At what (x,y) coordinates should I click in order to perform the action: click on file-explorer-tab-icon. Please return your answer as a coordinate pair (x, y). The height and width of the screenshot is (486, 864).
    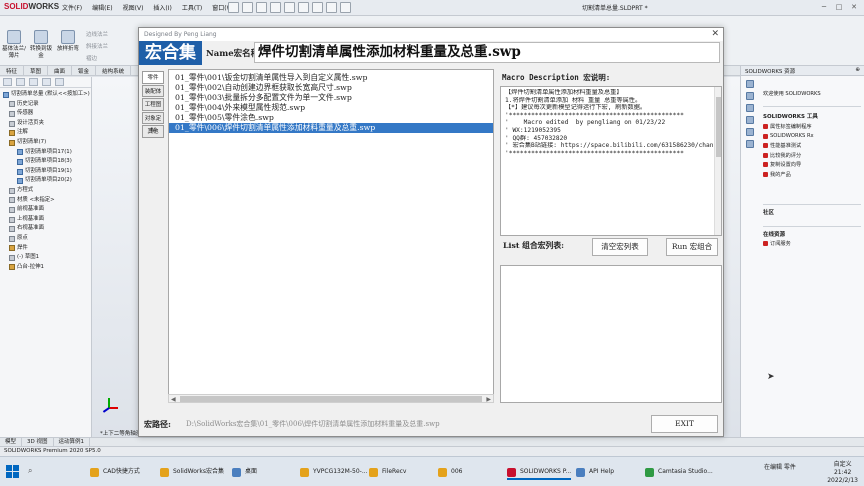
    Looking at the image, I should click on (750, 108).